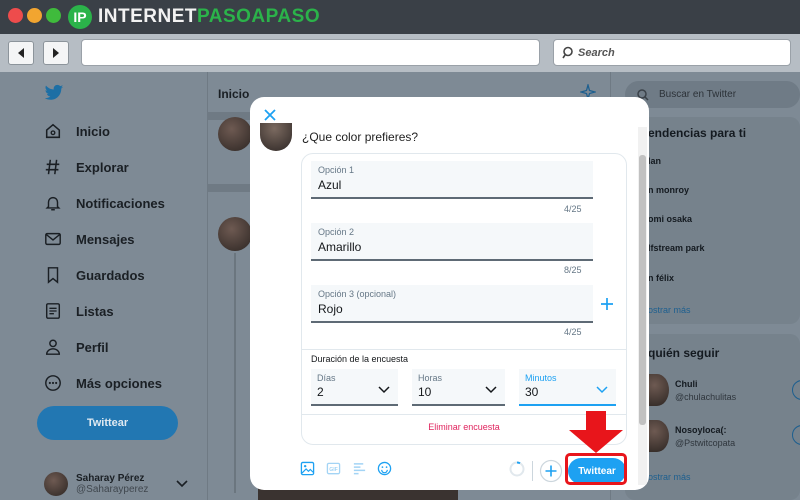 The width and height of the screenshot is (800, 500). What do you see at coordinates (86, 167) in the screenshot?
I see `nav-item-explorar: Explorar` at bounding box center [86, 167].